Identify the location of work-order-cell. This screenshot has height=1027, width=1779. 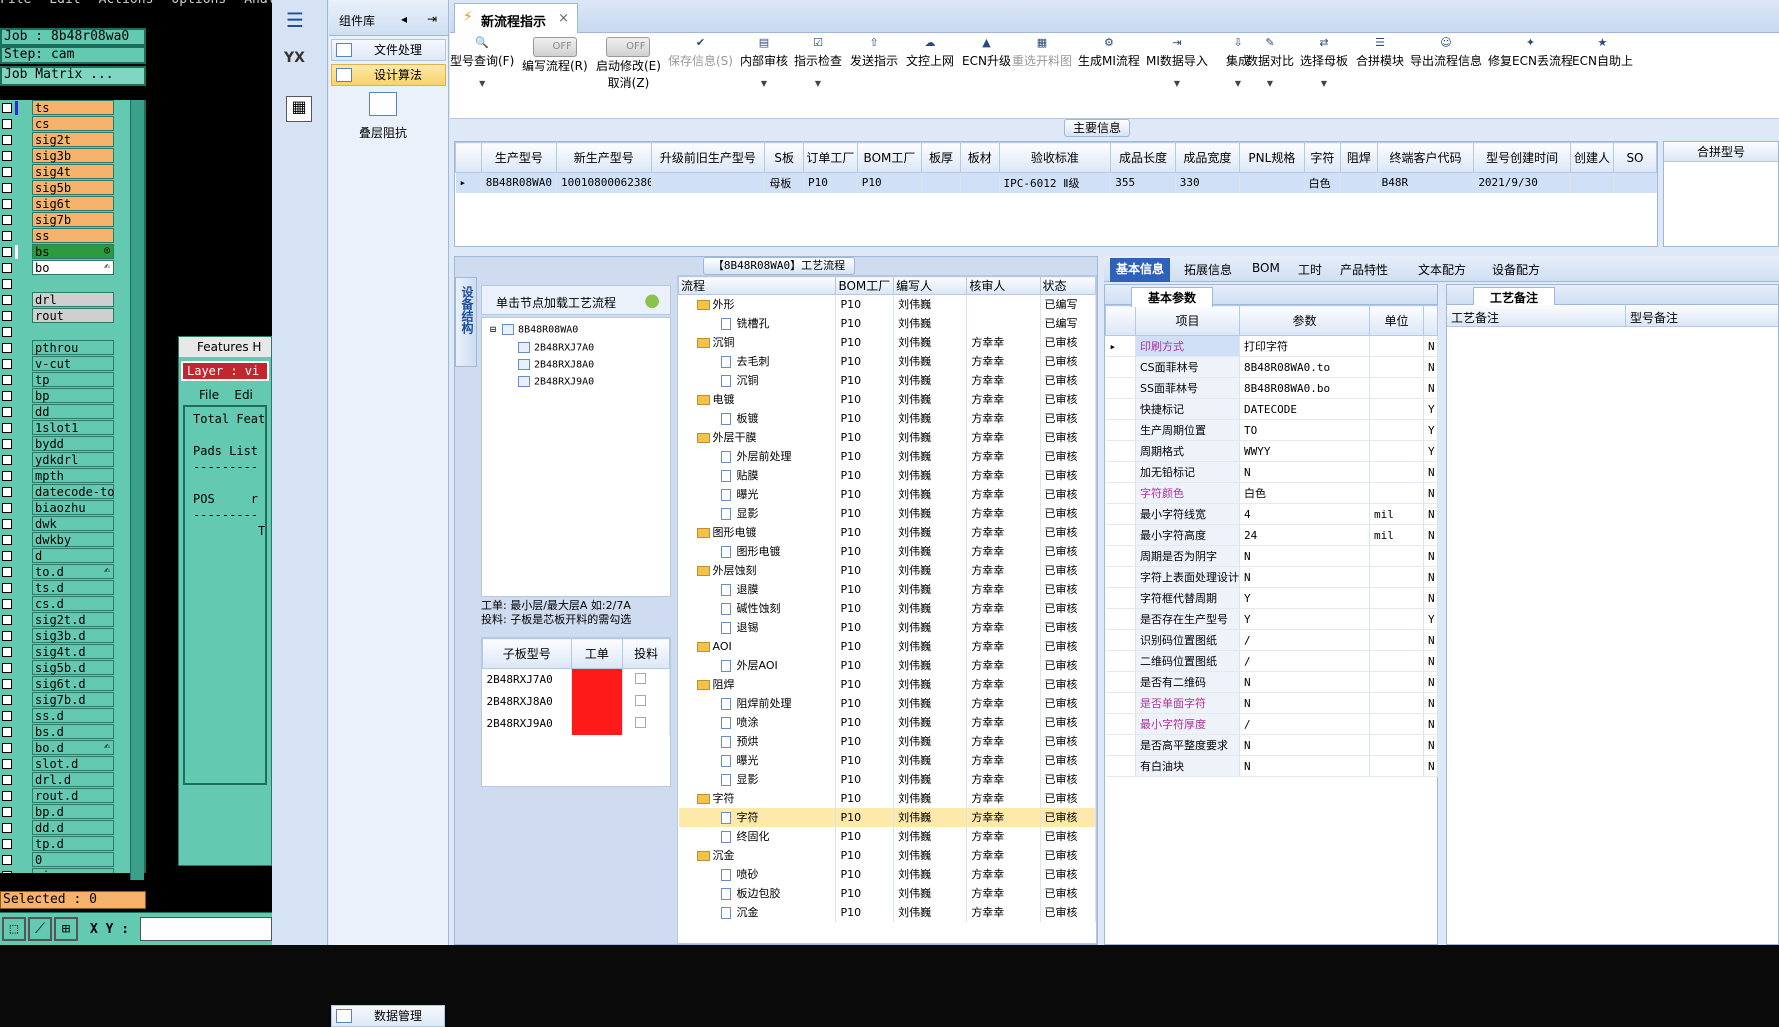
(597, 701).